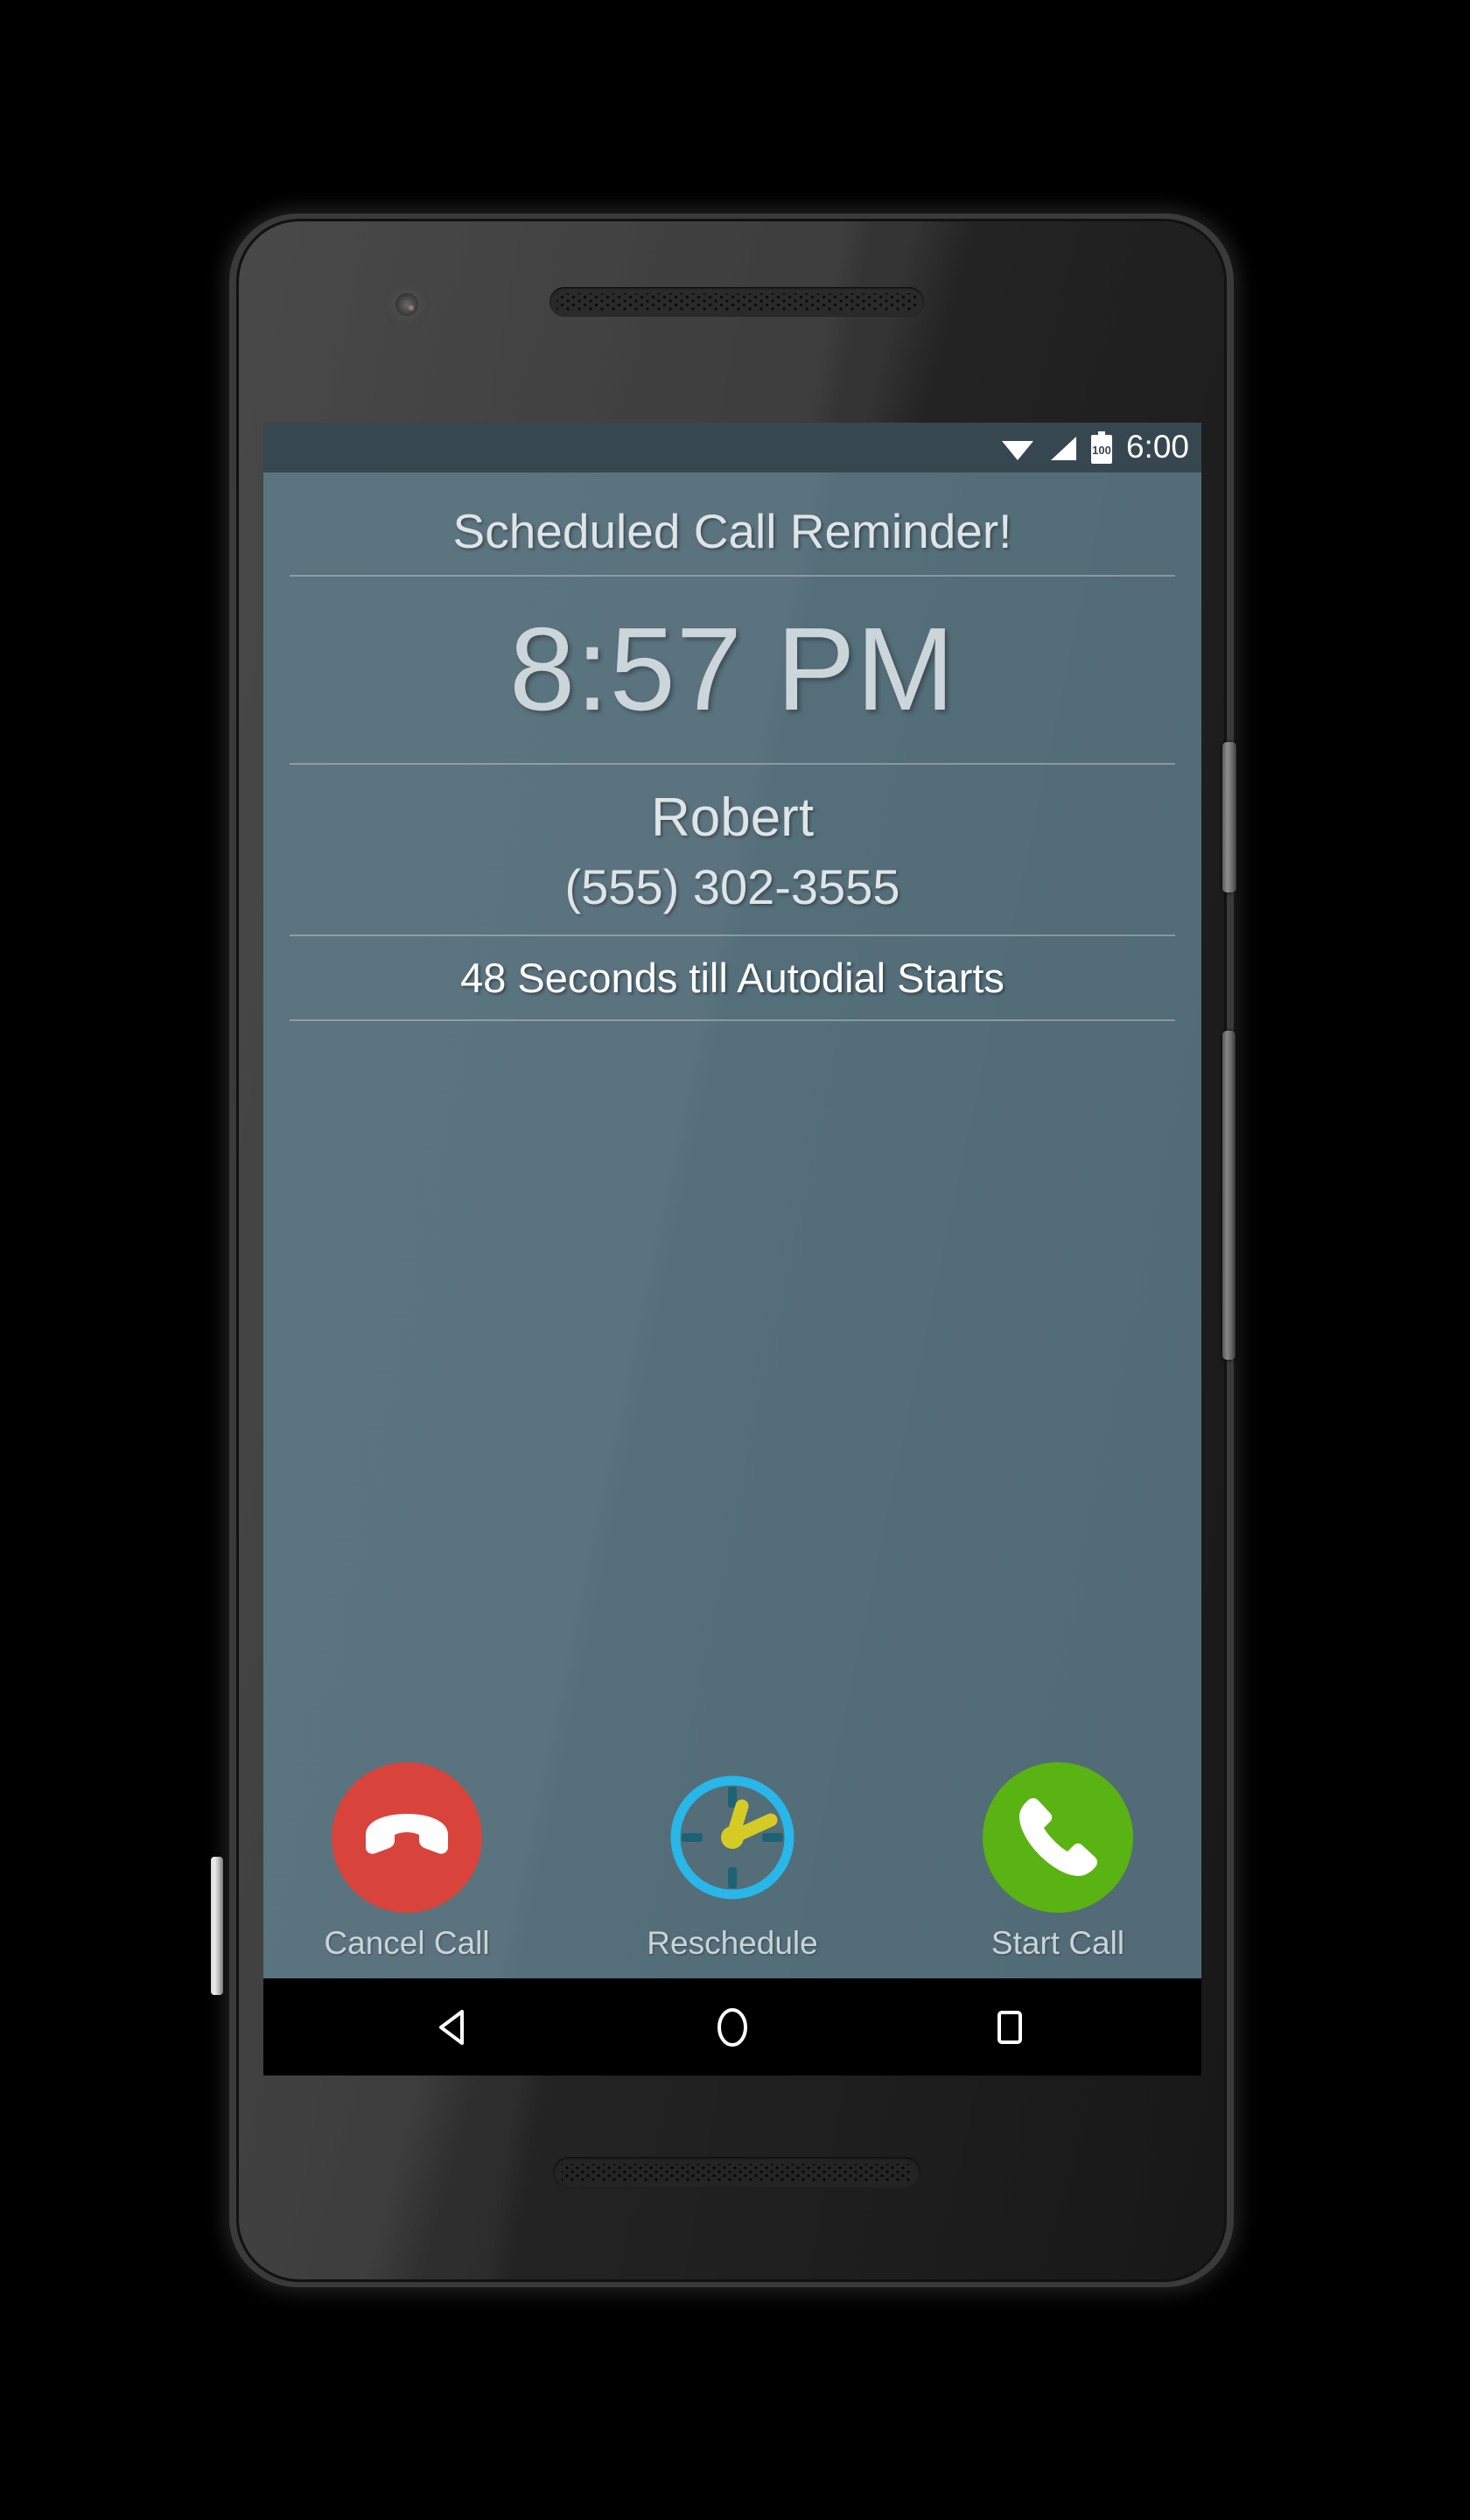 The image size is (1470, 2520). I want to click on signal-icon, so click(1063, 448).